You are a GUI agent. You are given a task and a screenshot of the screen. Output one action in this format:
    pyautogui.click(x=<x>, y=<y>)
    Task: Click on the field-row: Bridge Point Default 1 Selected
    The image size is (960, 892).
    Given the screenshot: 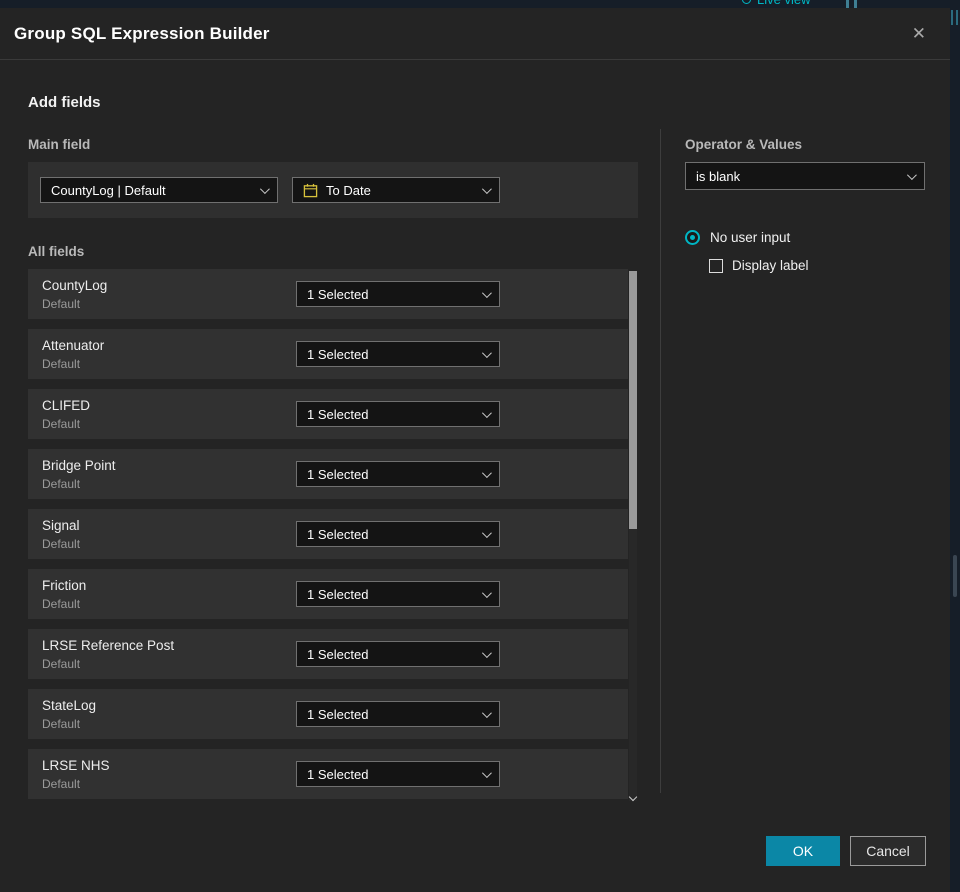 What is the action you would take?
    pyautogui.click(x=328, y=474)
    